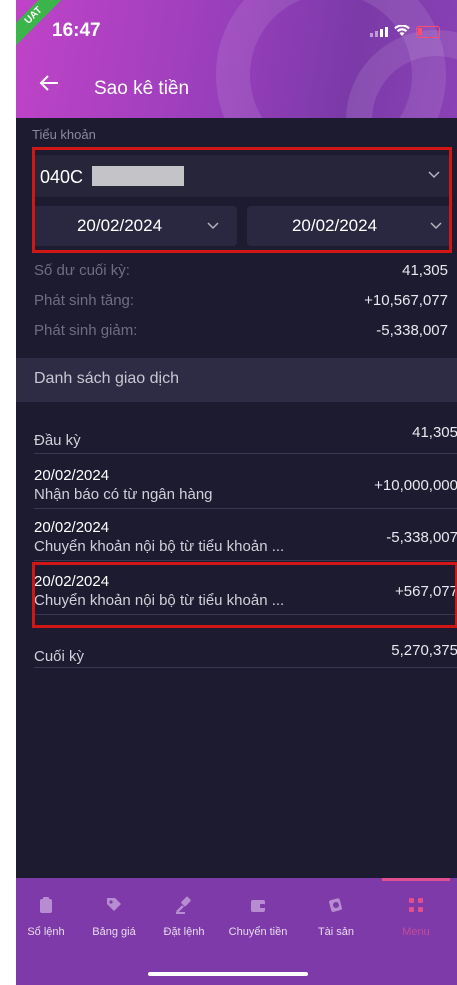 This screenshot has width=457, height=985. What do you see at coordinates (76, 30) in the screenshot?
I see `status-time: 16:47` at bounding box center [76, 30].